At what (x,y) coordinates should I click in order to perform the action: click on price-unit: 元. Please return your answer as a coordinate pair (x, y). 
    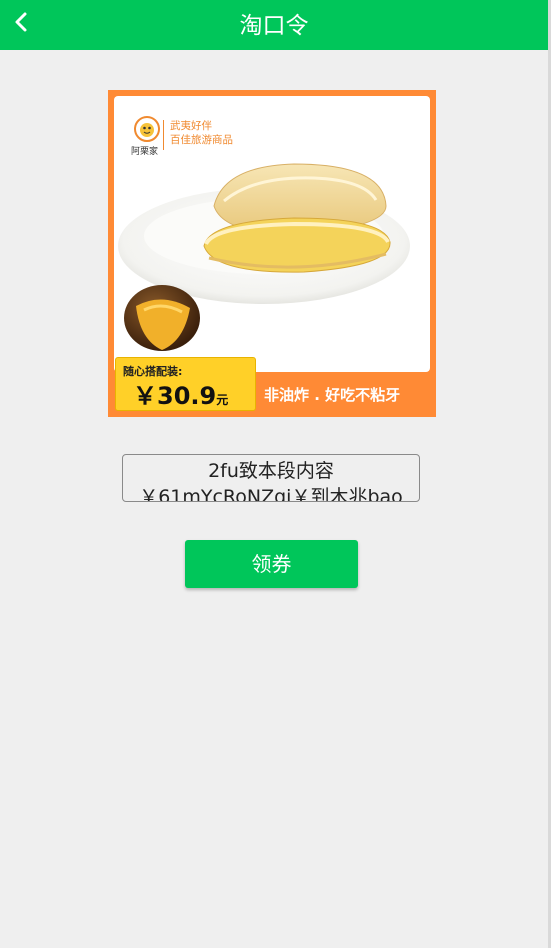
    Looking at the image, I should click on (222, 400).